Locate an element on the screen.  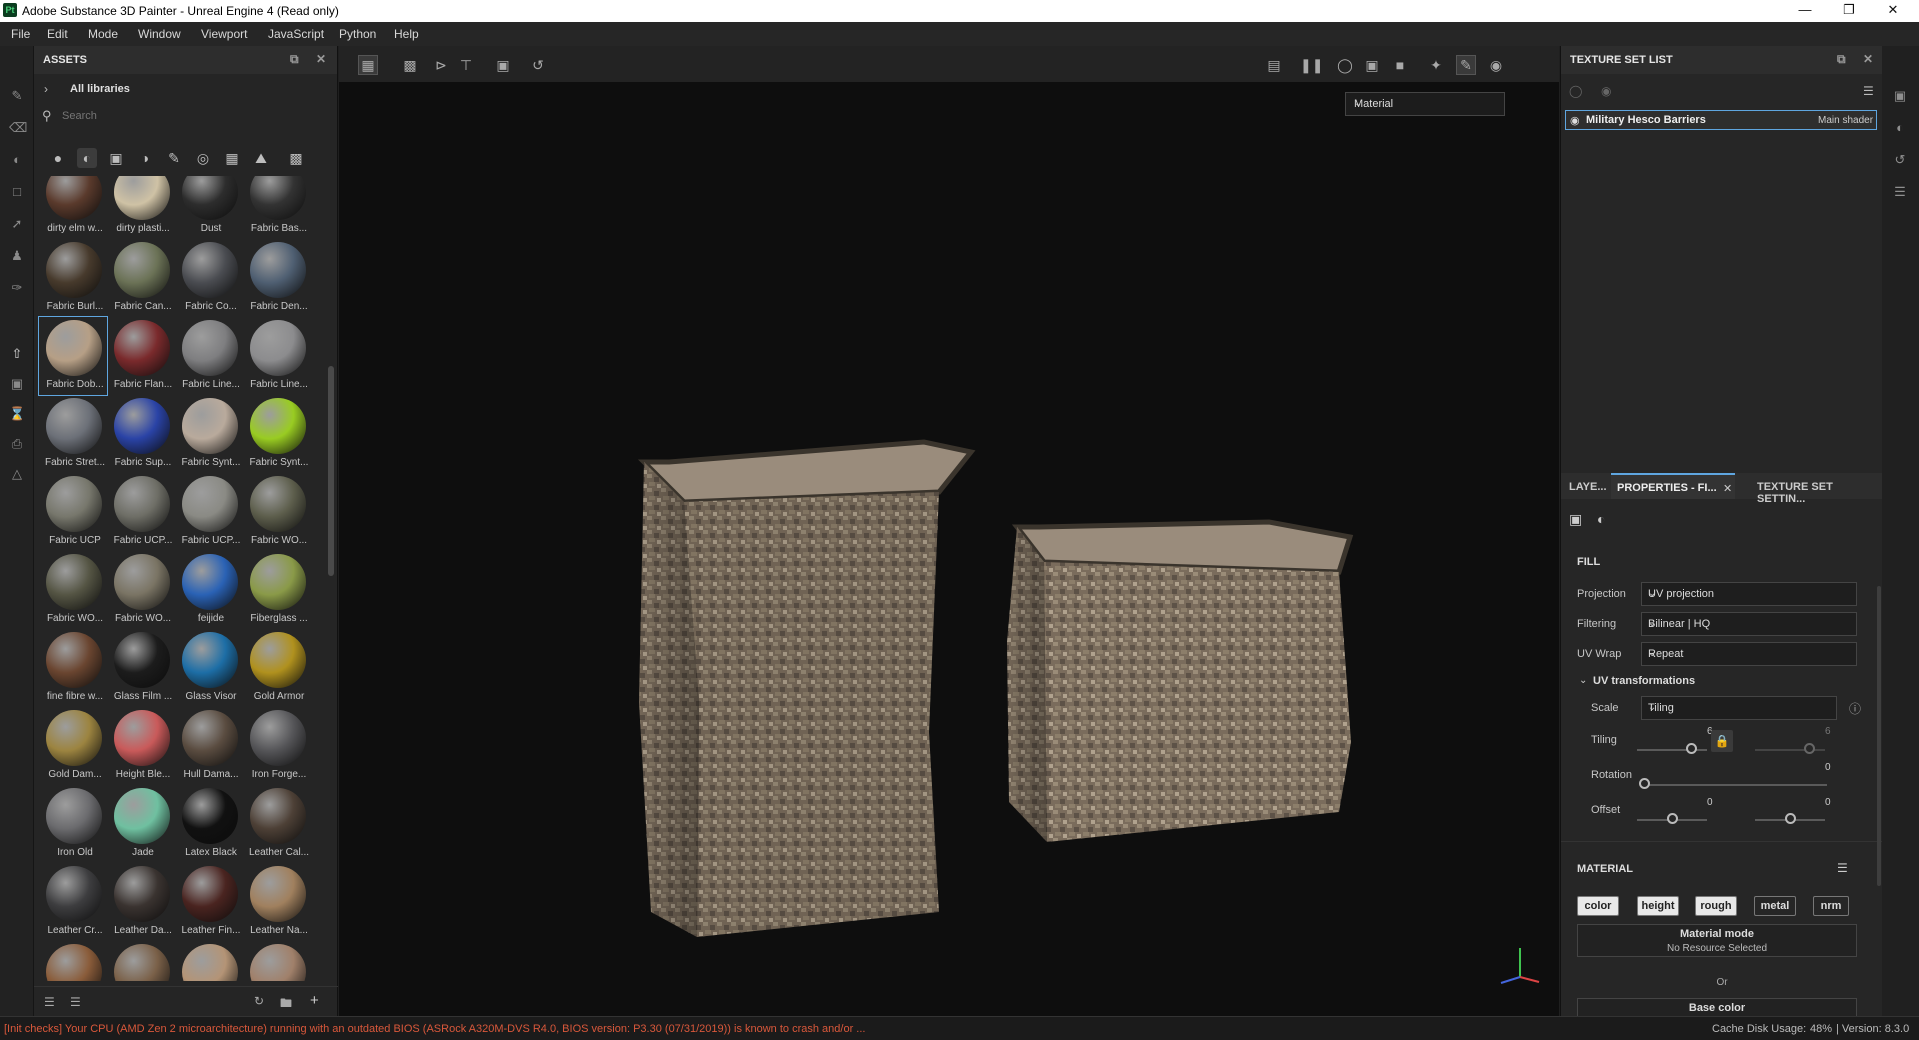
projection-select: UV projection ⌄ is located at coordinates (1749, 594).